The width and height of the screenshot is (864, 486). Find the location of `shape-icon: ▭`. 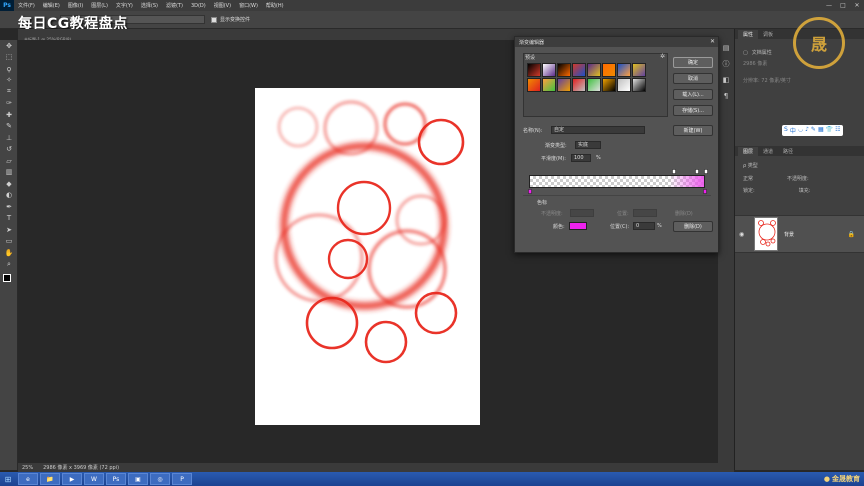

shape-icon: ▭ is located at coordinates (9, 242).